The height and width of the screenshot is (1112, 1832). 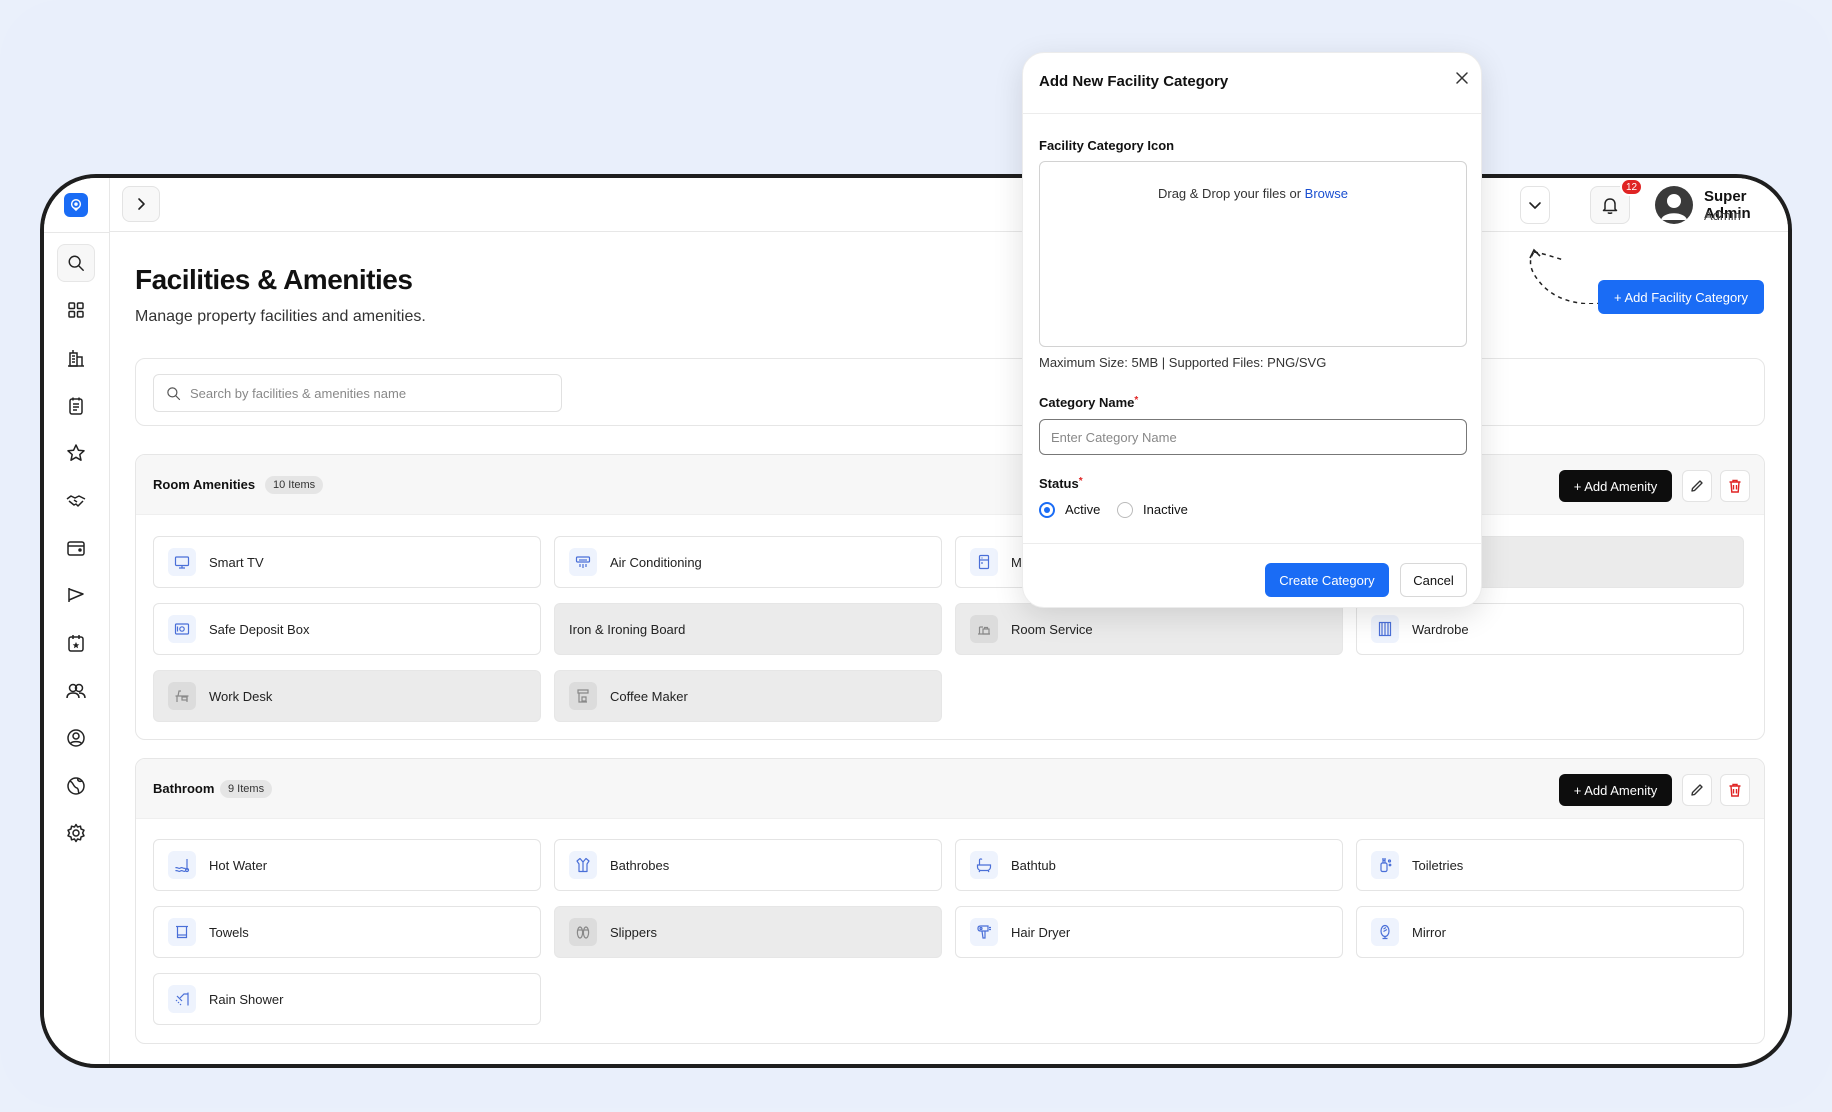 I want to click on cancel-button: Cancel, so click(x=1433, y=580).